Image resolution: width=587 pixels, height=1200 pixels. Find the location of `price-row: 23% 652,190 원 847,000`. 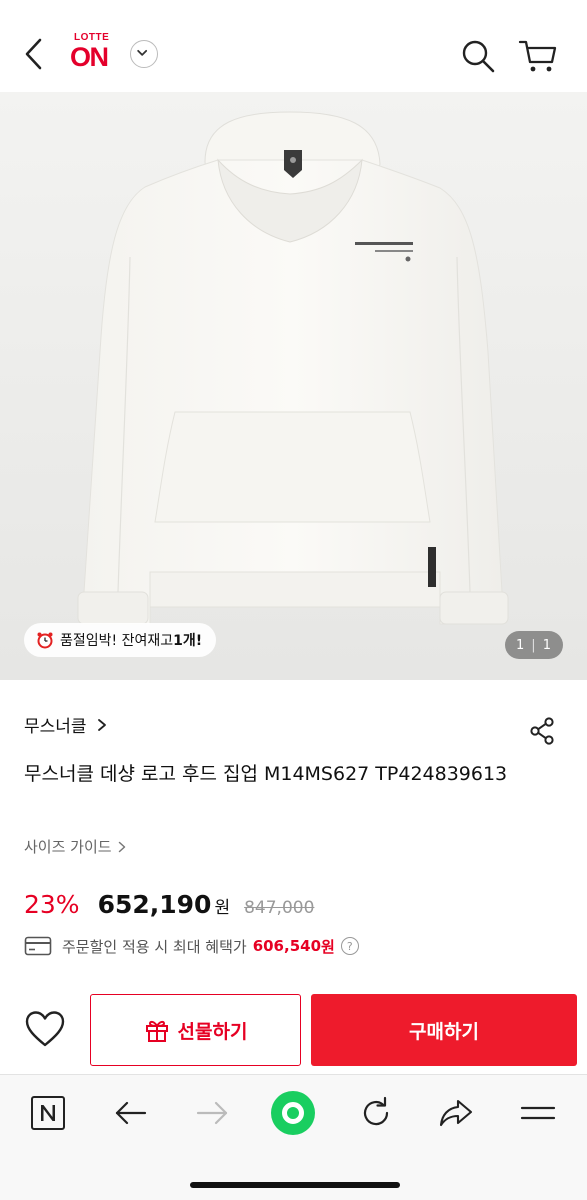

price-row: 23% 652,190 원 847,000 is located at coordinates (169, 908).